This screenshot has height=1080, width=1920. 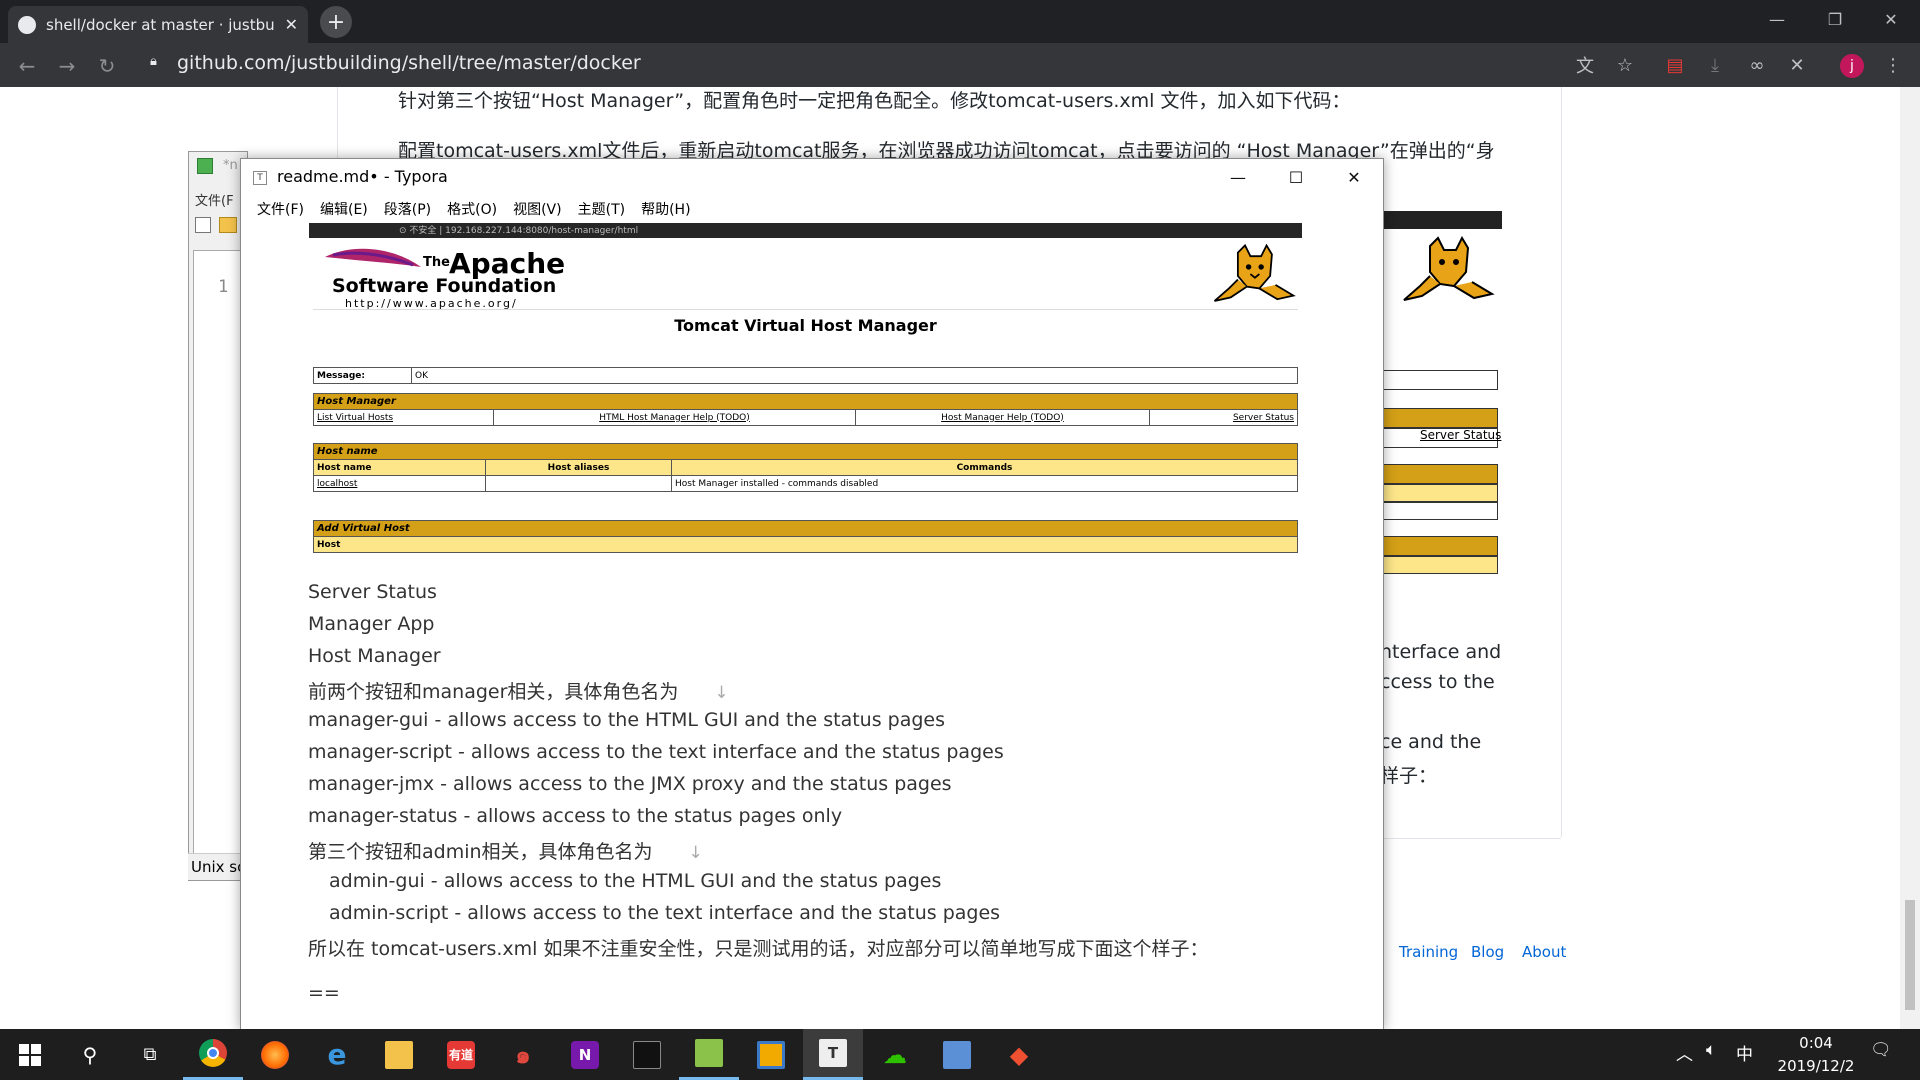 What do you see at coordinates (218, 556) in the screenshot?
I see `notepad-editor: 1` at bounding box center [218, 556].